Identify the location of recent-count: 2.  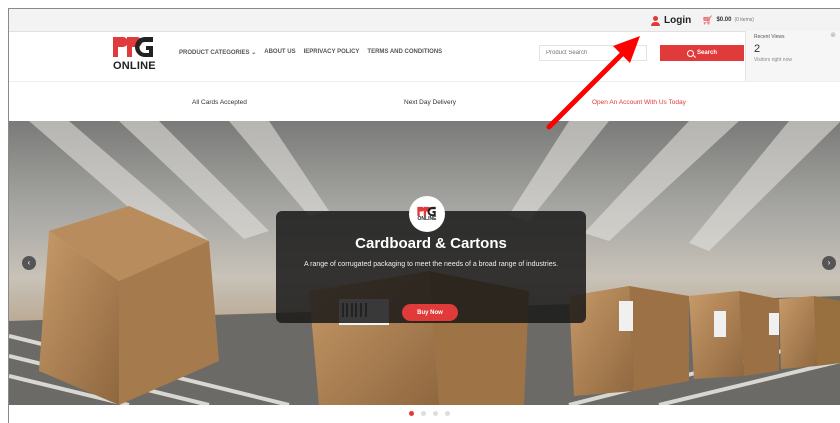
(757, 49).